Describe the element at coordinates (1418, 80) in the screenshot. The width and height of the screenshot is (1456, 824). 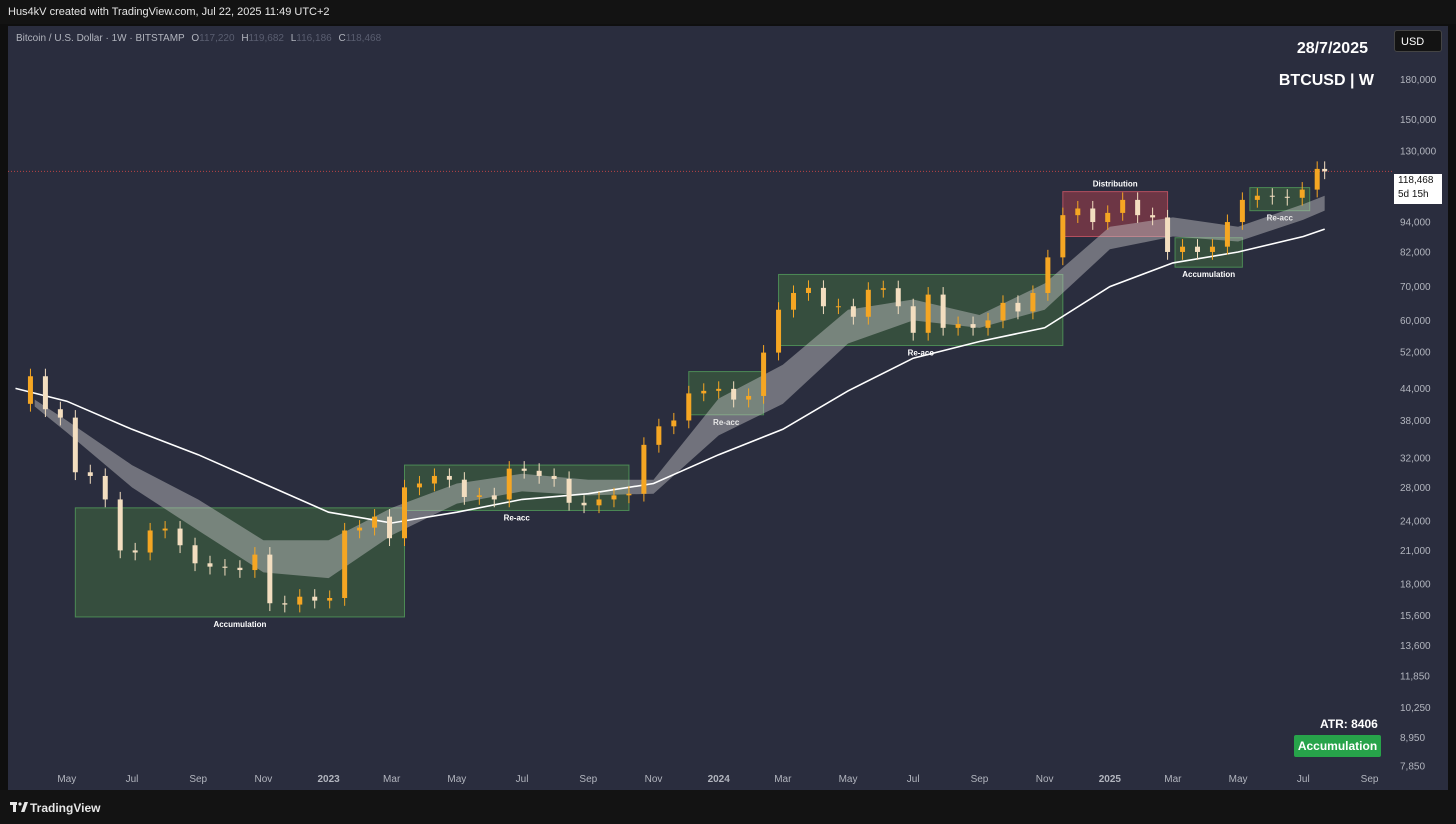
I see `y-tick-label: 180,000` at that location.